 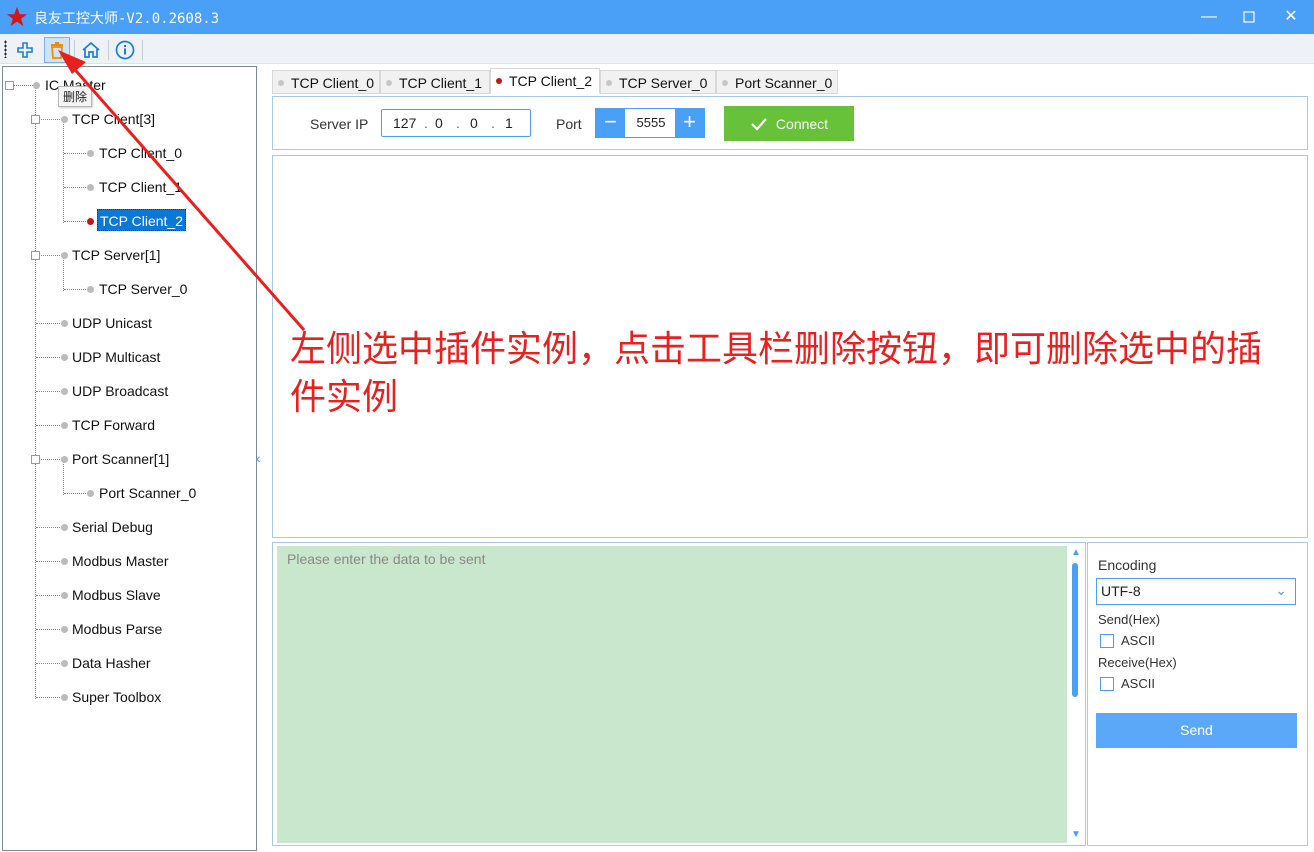 I want to click on port-input: 5555, so click(x=651, y=122).